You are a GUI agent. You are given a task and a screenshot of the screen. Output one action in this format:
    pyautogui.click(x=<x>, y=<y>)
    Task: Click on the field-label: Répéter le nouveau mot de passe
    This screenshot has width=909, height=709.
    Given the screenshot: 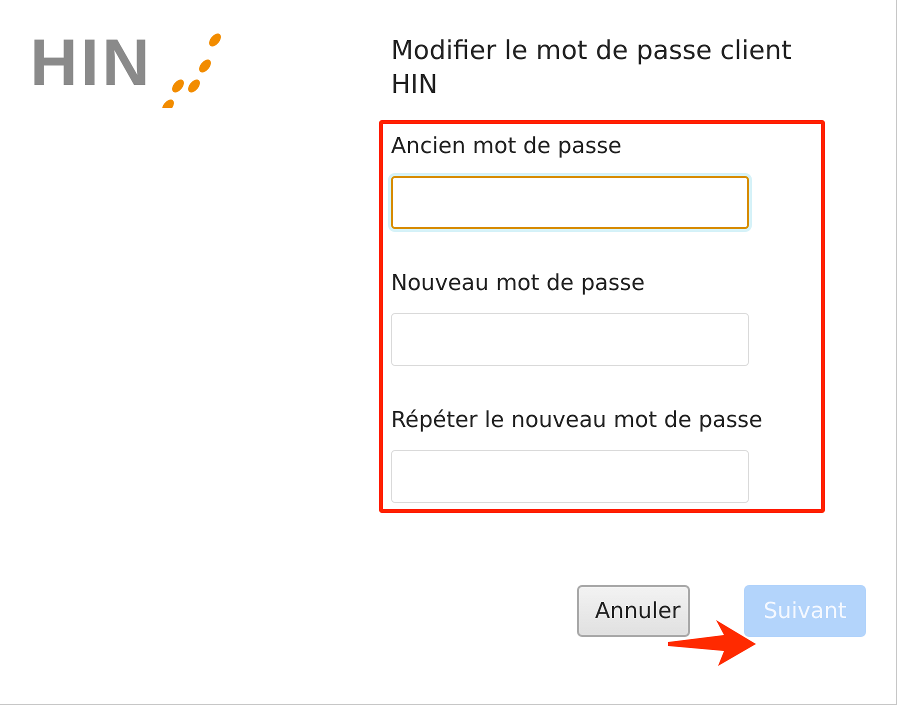 What is the action you would take?
    pyautogui.click(x=577, y=421)
    